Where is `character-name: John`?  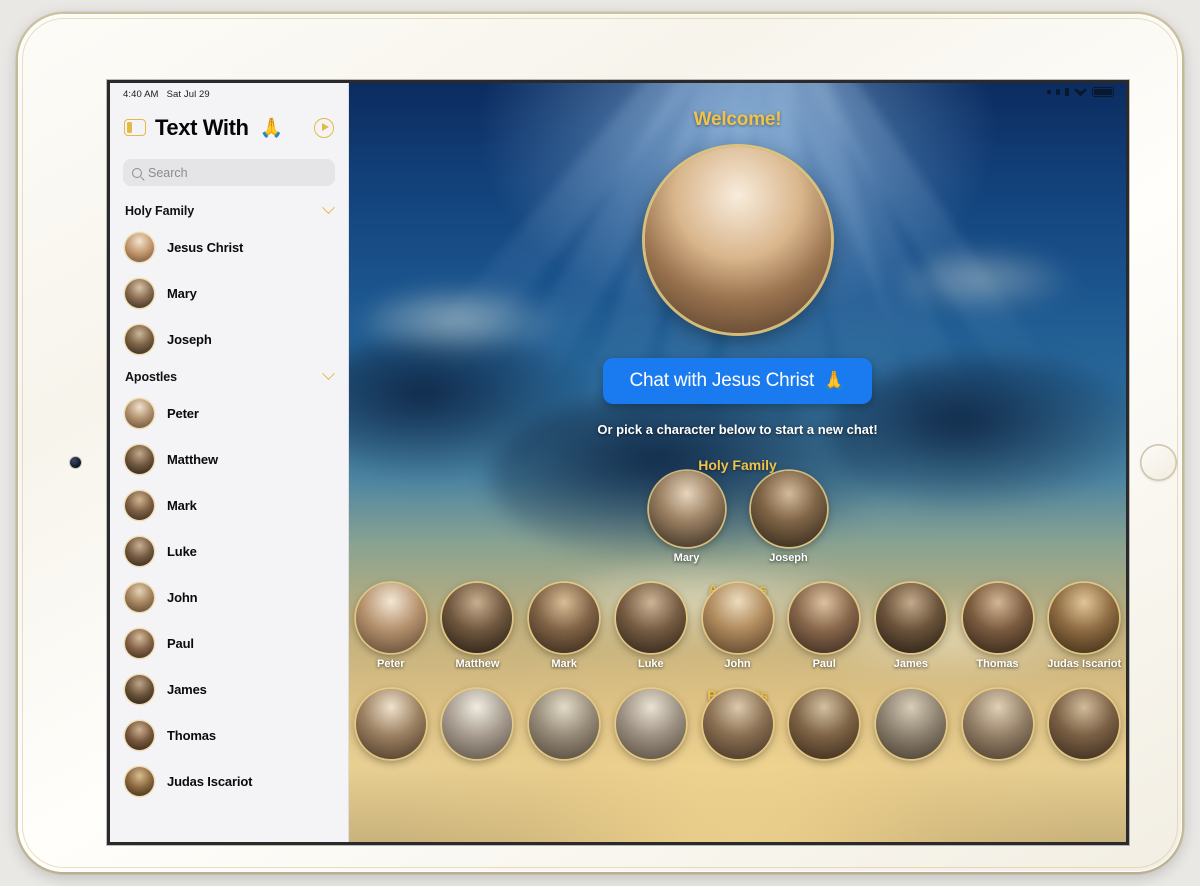
character-name: John is located at coordinates (737, 664).